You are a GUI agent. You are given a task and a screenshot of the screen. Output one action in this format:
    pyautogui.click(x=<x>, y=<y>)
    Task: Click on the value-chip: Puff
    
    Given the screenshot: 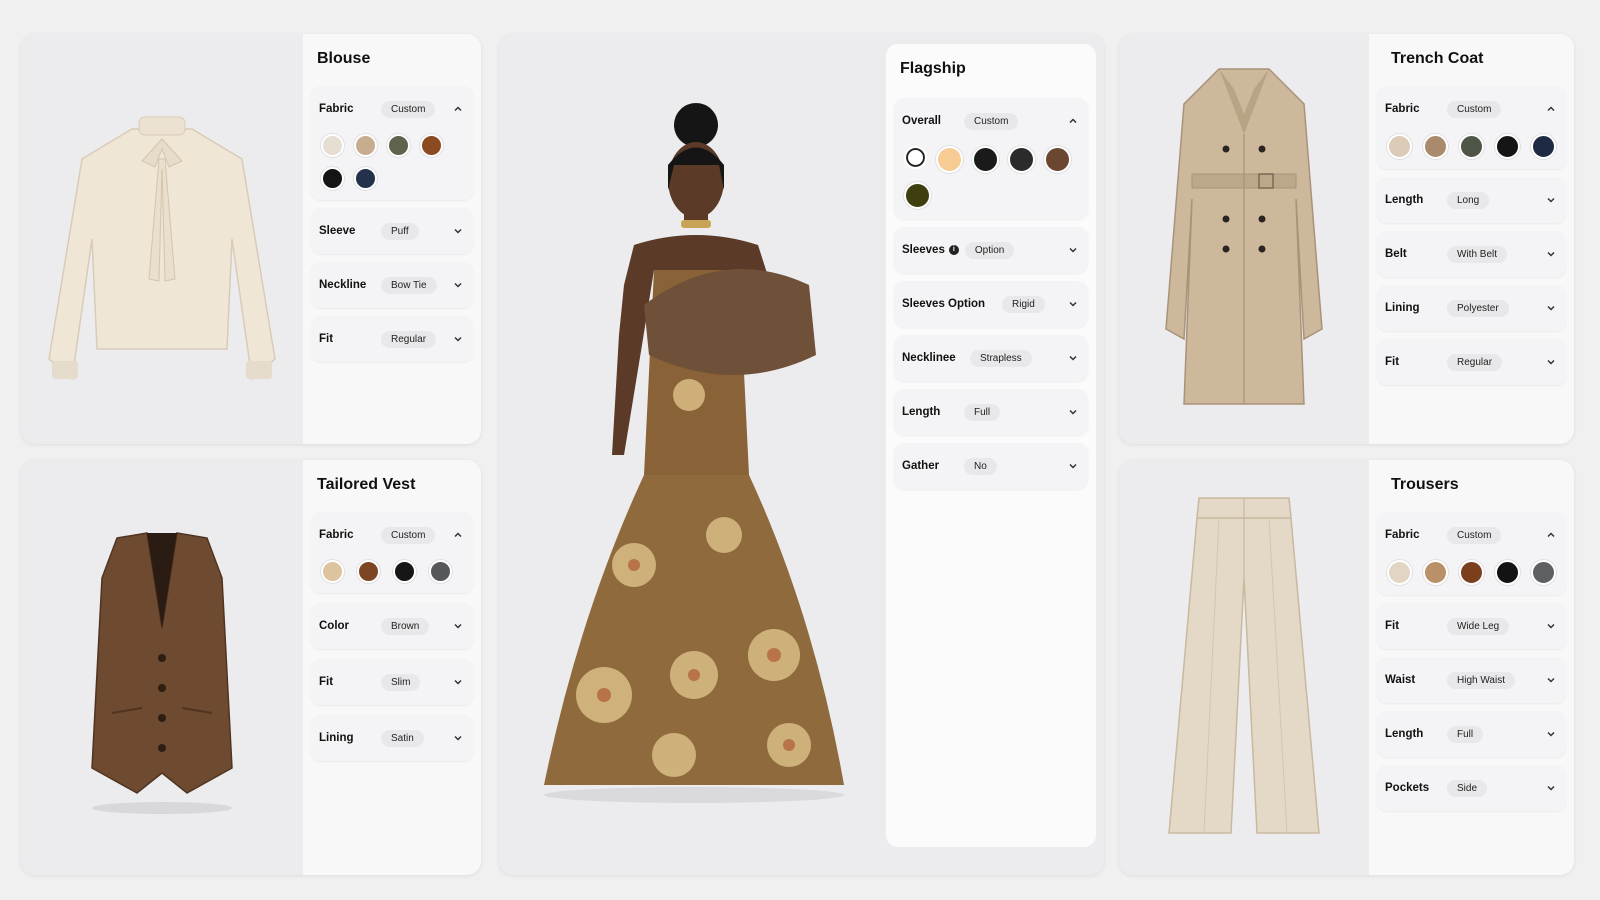 What is the action you would take?
    pyautogui.click(x=400, y=231)
    